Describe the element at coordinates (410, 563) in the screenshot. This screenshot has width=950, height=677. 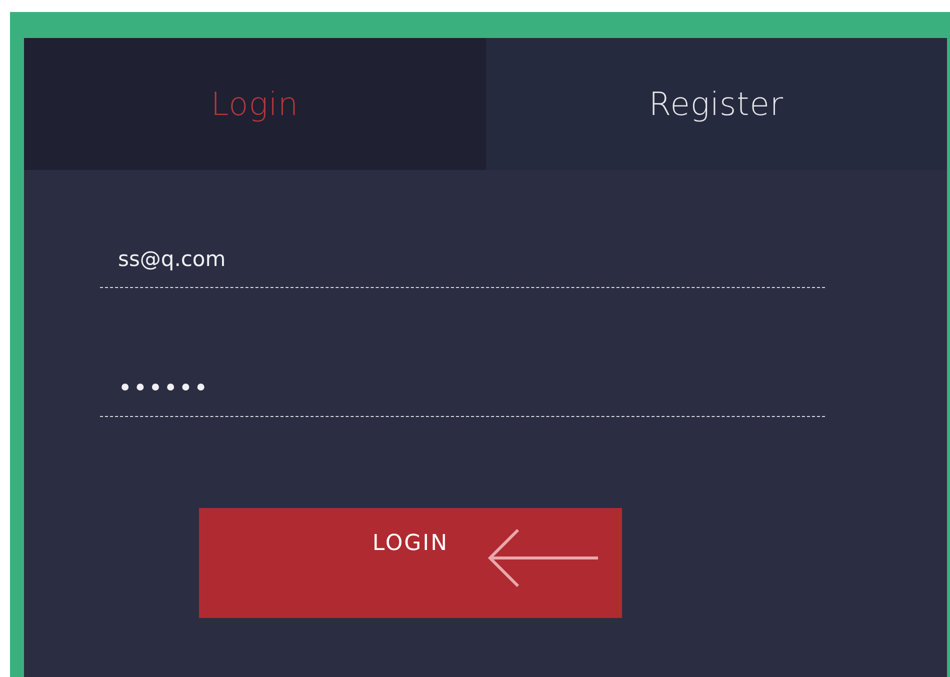
I see `login-button: LOGIN` at that location.